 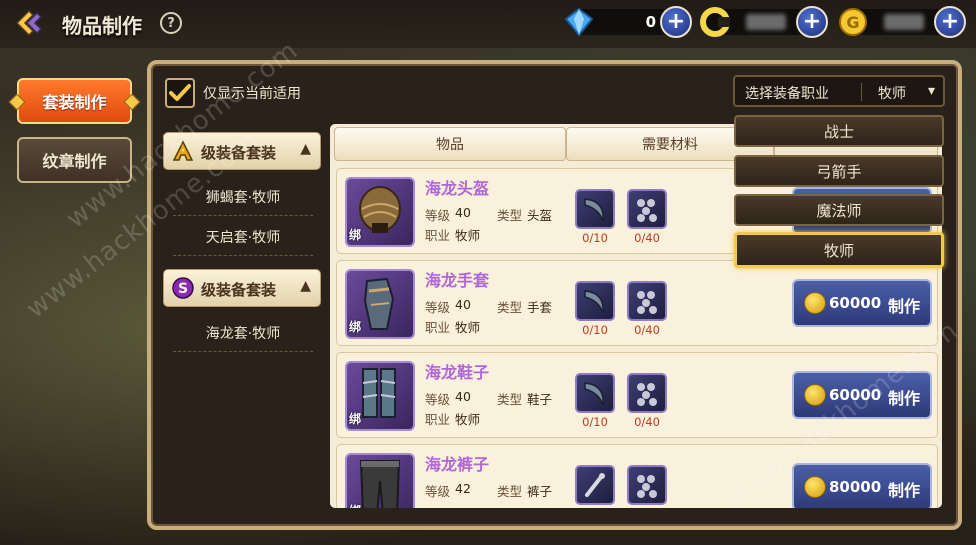 I want to click on add-coupon-button: +, so click(x=812, y=22).